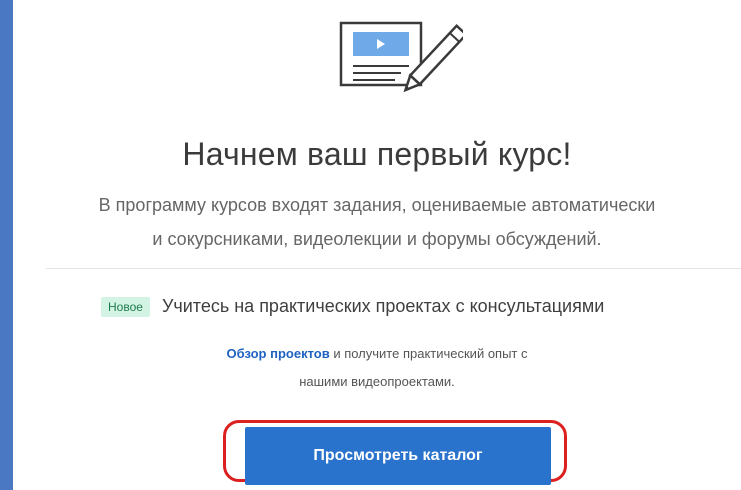 The image size is (741, 490). What do you see at coordinates (278, 353) in the screenshot?
I see `browse-projects-link: Обзор проектов` at bounding box center [278, 353].